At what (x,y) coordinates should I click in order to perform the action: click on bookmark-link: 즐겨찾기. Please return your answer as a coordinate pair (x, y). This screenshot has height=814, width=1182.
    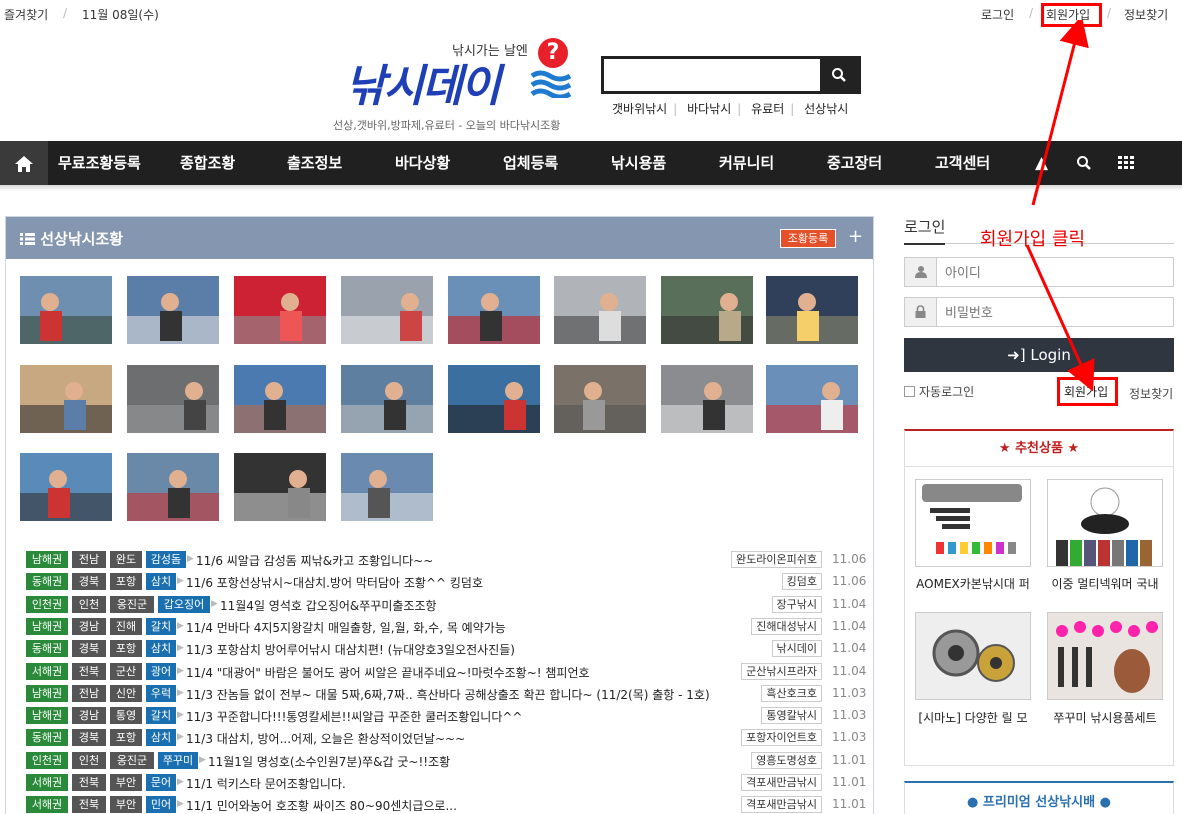
    Looking at the image, I should click on (26, 14).